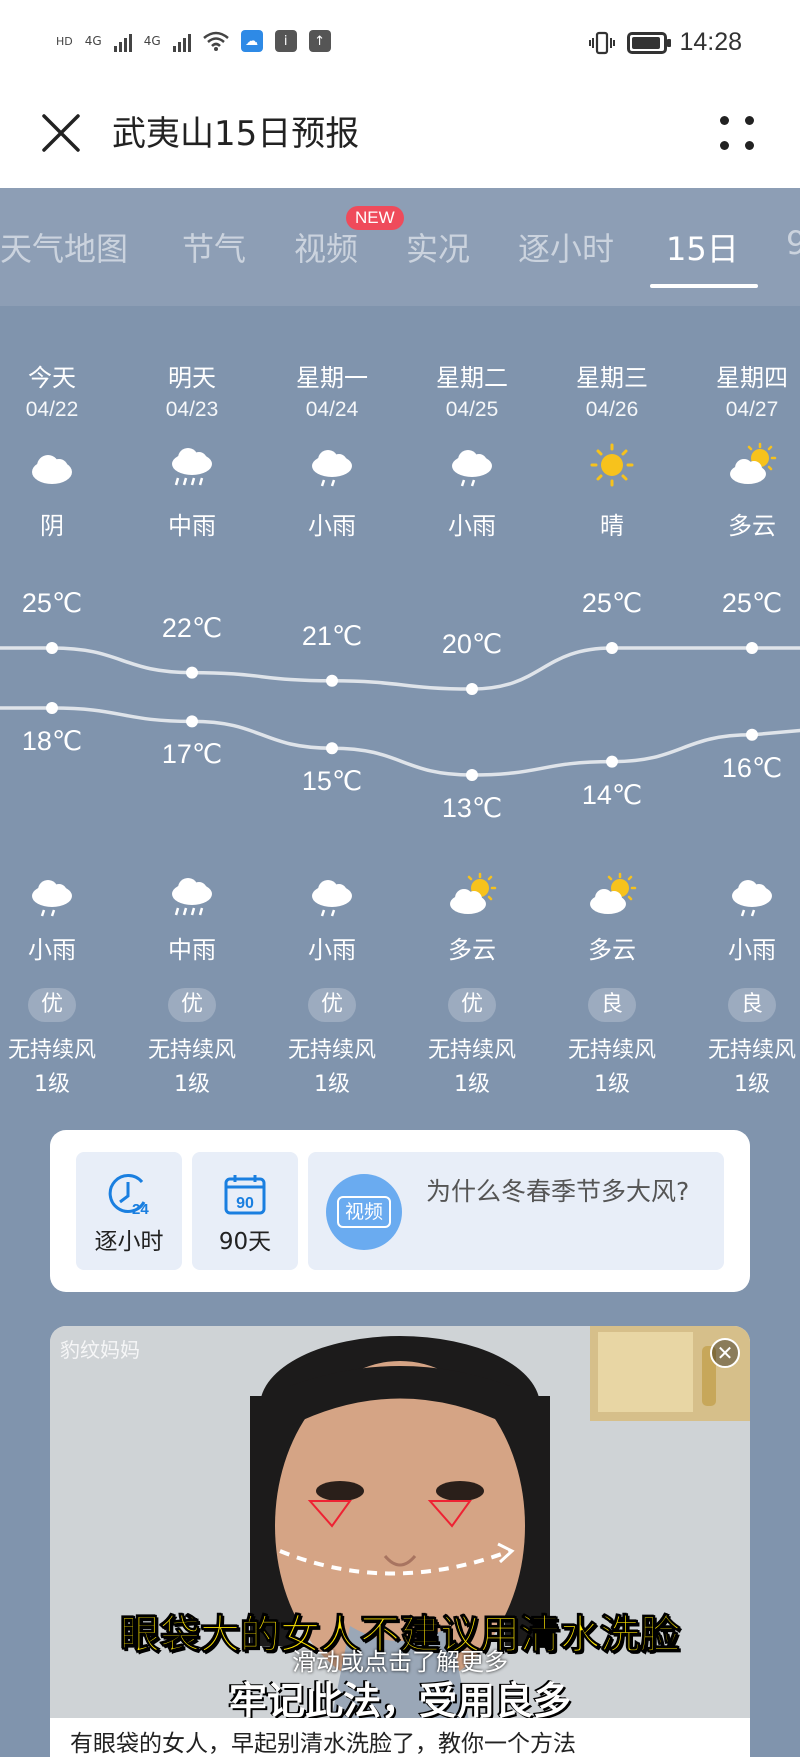 This screenshot has height=1757, width=800. Describe the element at coordinates (649, 42) in the screenshot. I see `battery-icon` at that location.